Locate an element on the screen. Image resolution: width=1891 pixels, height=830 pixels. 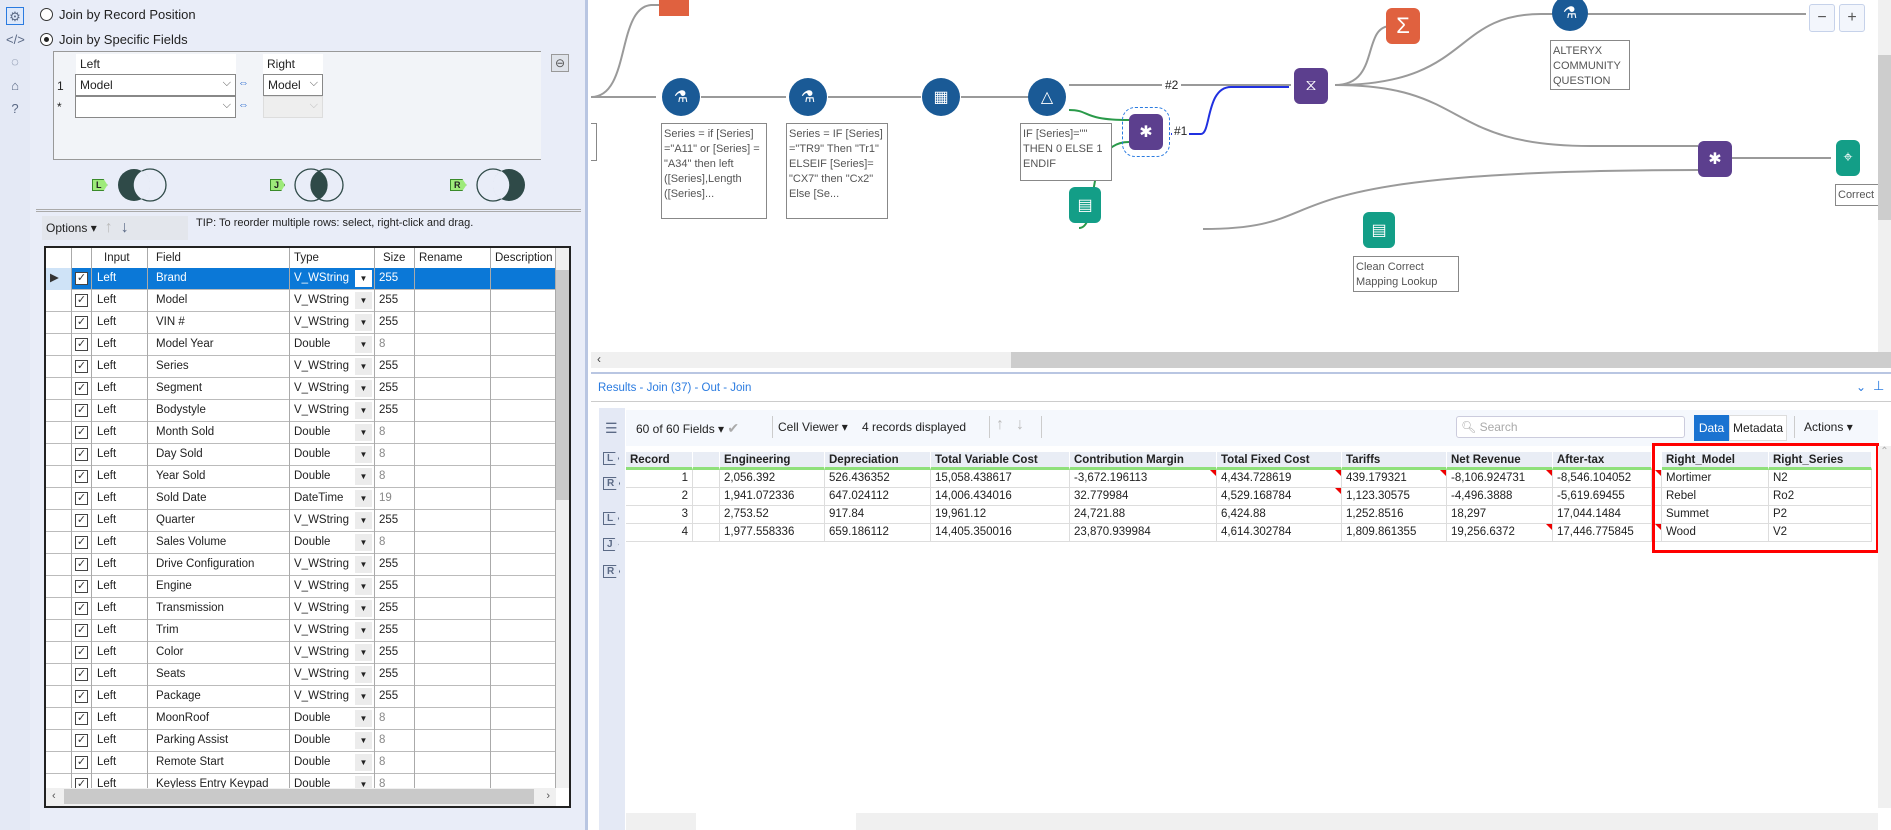
column-header: Total Variable Cost is located at coordinates (1000, 461).